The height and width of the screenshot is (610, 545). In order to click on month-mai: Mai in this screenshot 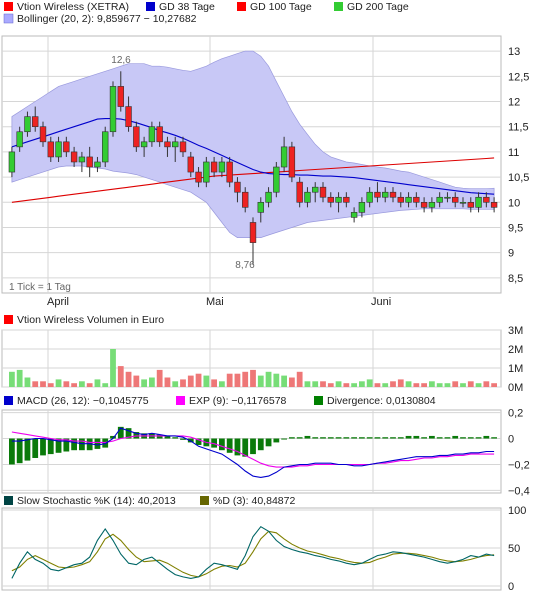, I will do `click(215, 302)`.